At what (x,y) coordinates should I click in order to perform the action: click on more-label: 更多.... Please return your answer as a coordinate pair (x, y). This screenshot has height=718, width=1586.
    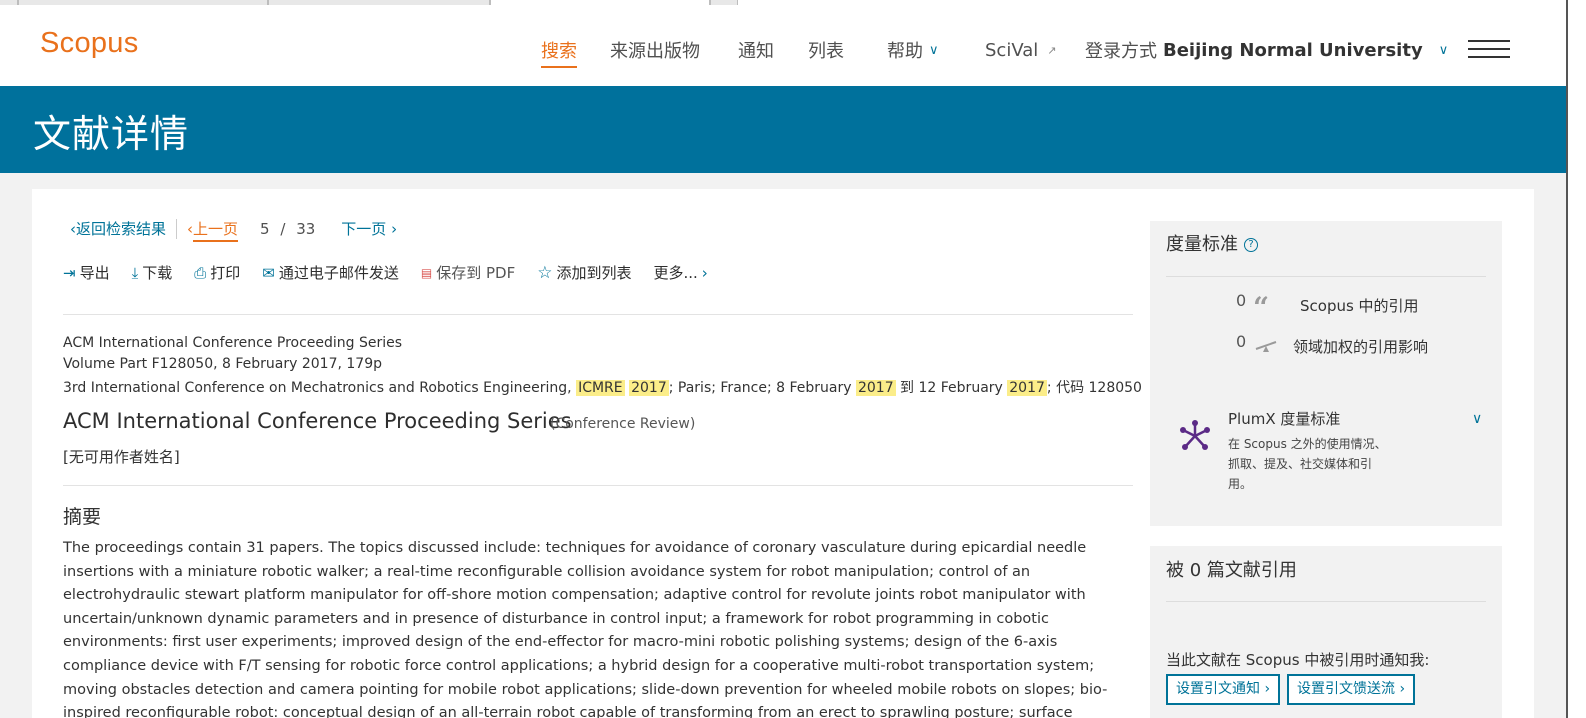
    Looking at the image, I should click on (675, 273).